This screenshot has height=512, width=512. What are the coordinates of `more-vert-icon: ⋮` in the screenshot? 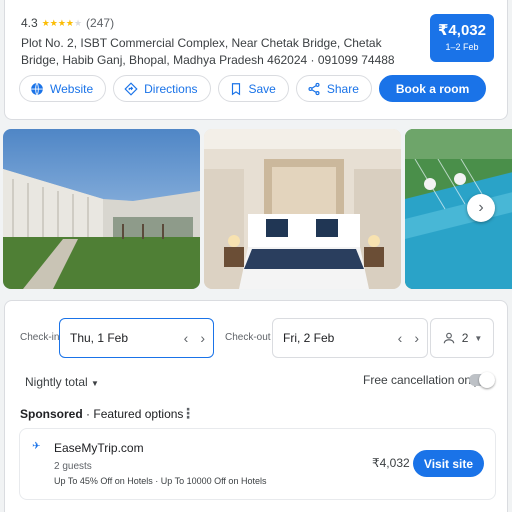 It's located at (188, 413).